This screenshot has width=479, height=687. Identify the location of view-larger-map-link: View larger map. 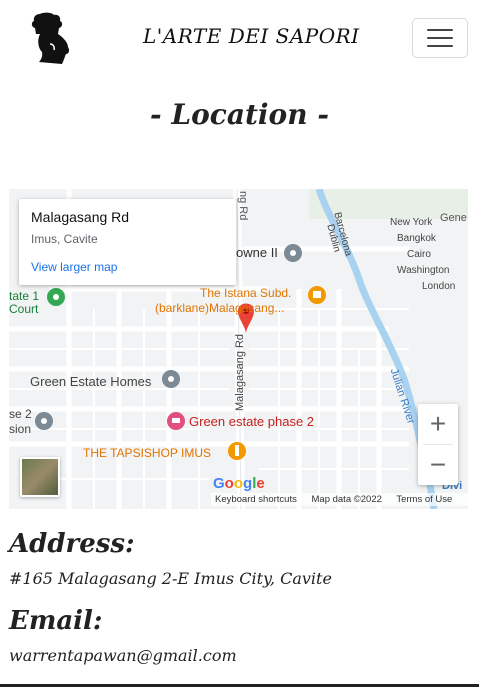
(127, 267).